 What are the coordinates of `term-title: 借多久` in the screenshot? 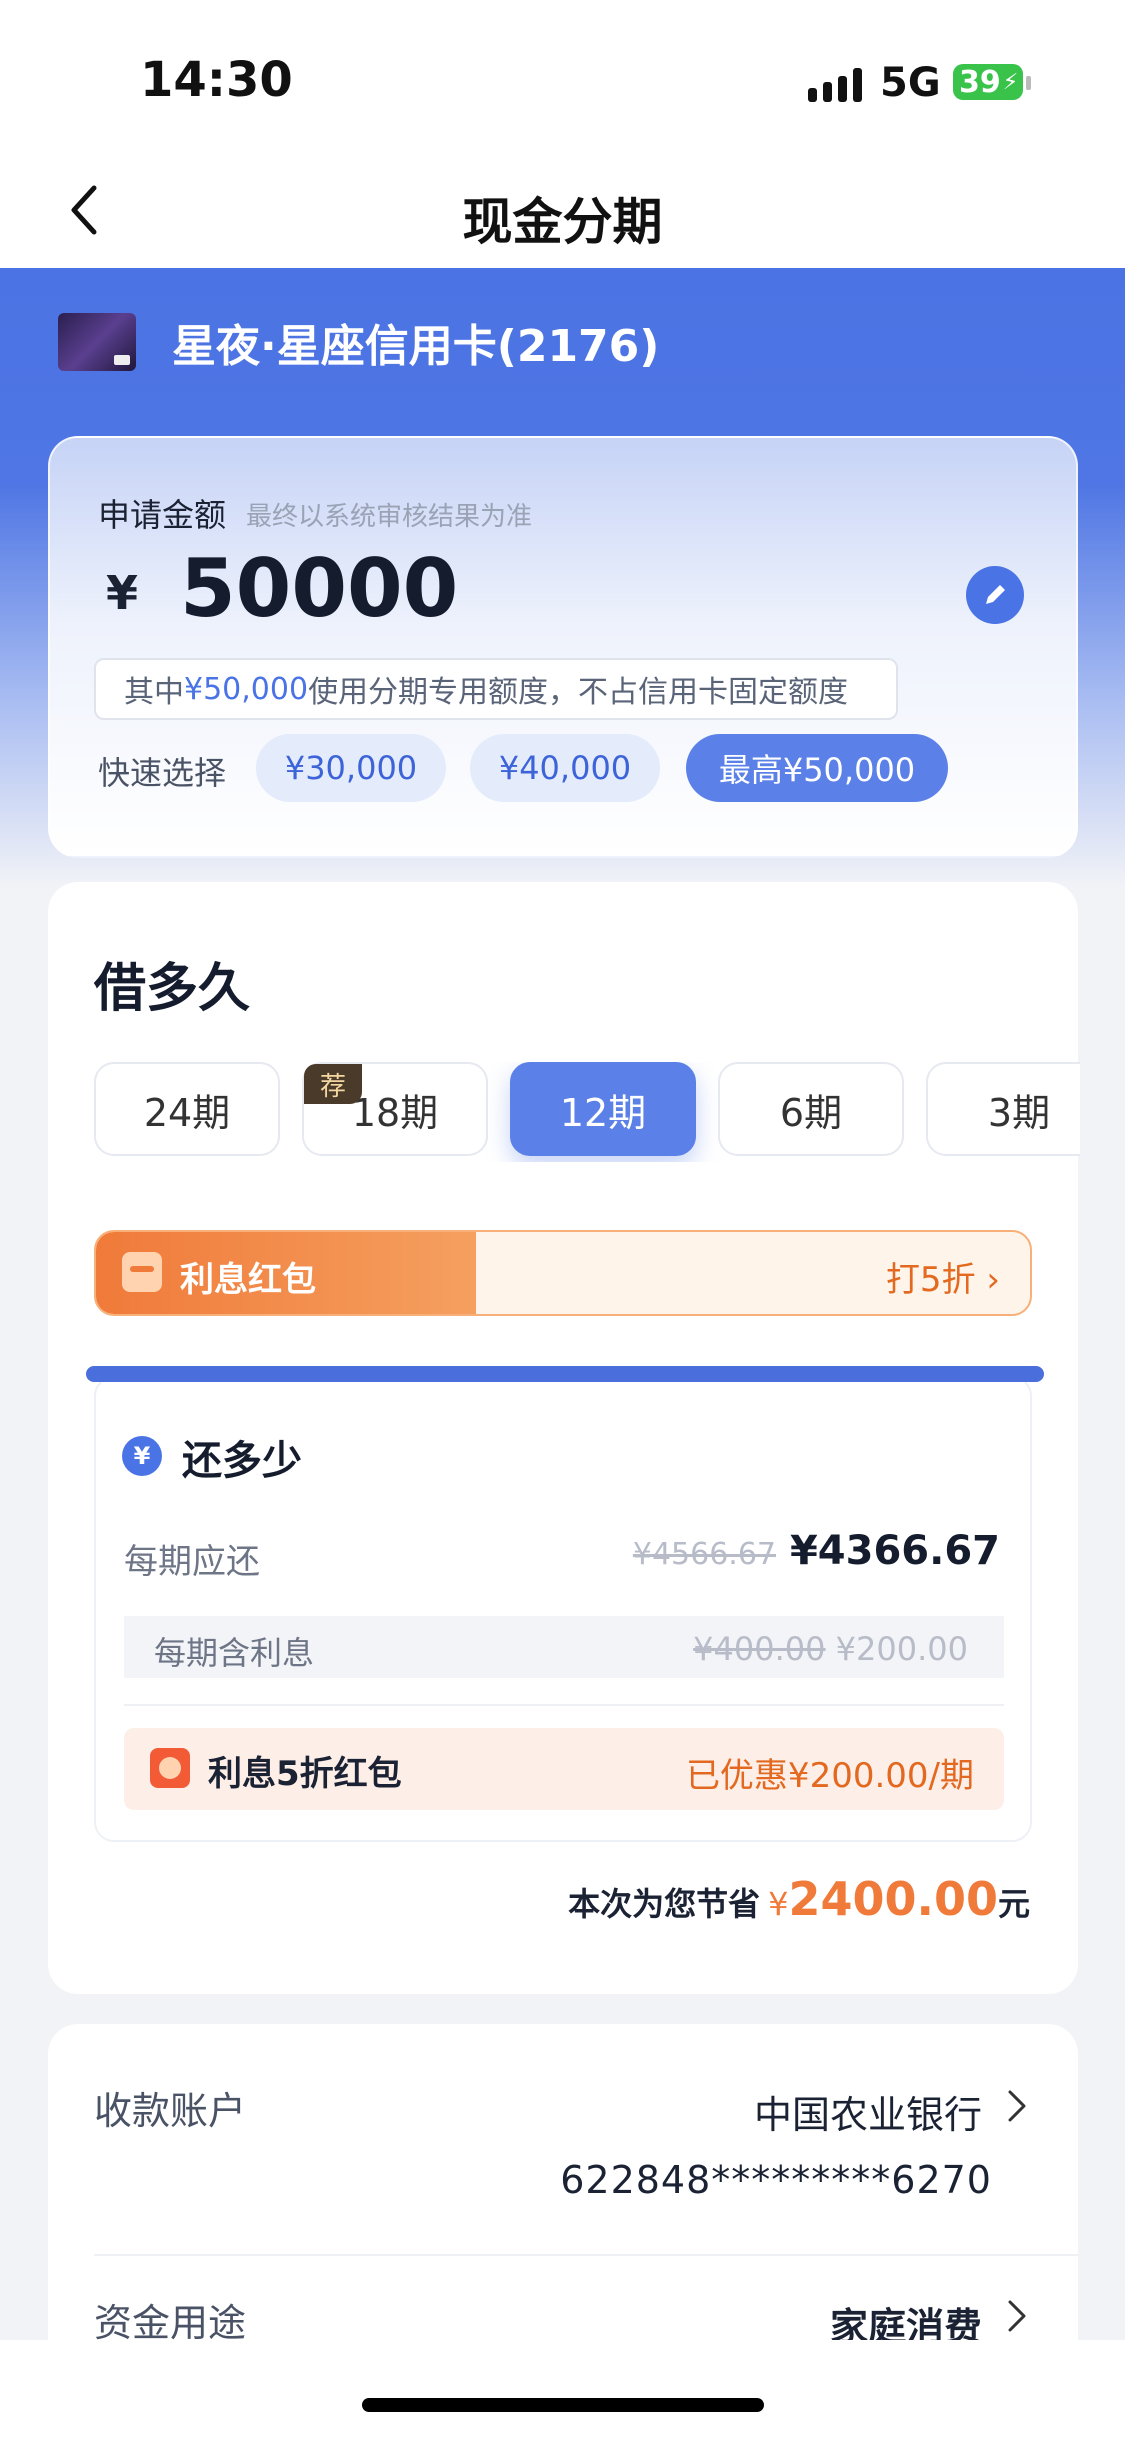 It's located at (172, 989).